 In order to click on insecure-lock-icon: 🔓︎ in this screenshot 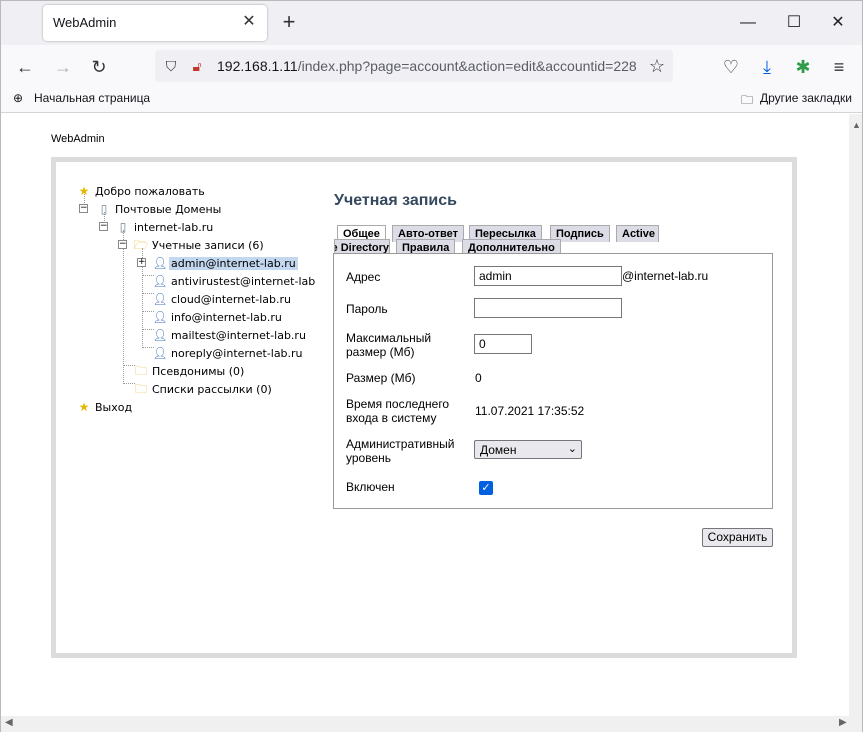, I will do `click(197, 66)`.